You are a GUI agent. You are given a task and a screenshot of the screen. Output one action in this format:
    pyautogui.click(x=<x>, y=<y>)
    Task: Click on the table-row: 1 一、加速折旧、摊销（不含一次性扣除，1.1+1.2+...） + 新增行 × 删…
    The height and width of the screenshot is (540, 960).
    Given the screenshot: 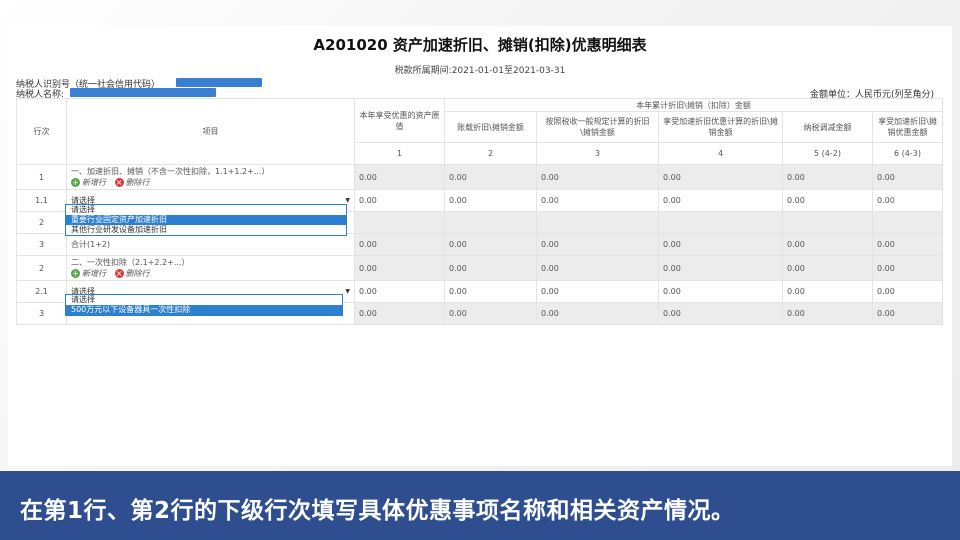 What is the action you would take?
    pyautogui.click(x=479, y=177)
    